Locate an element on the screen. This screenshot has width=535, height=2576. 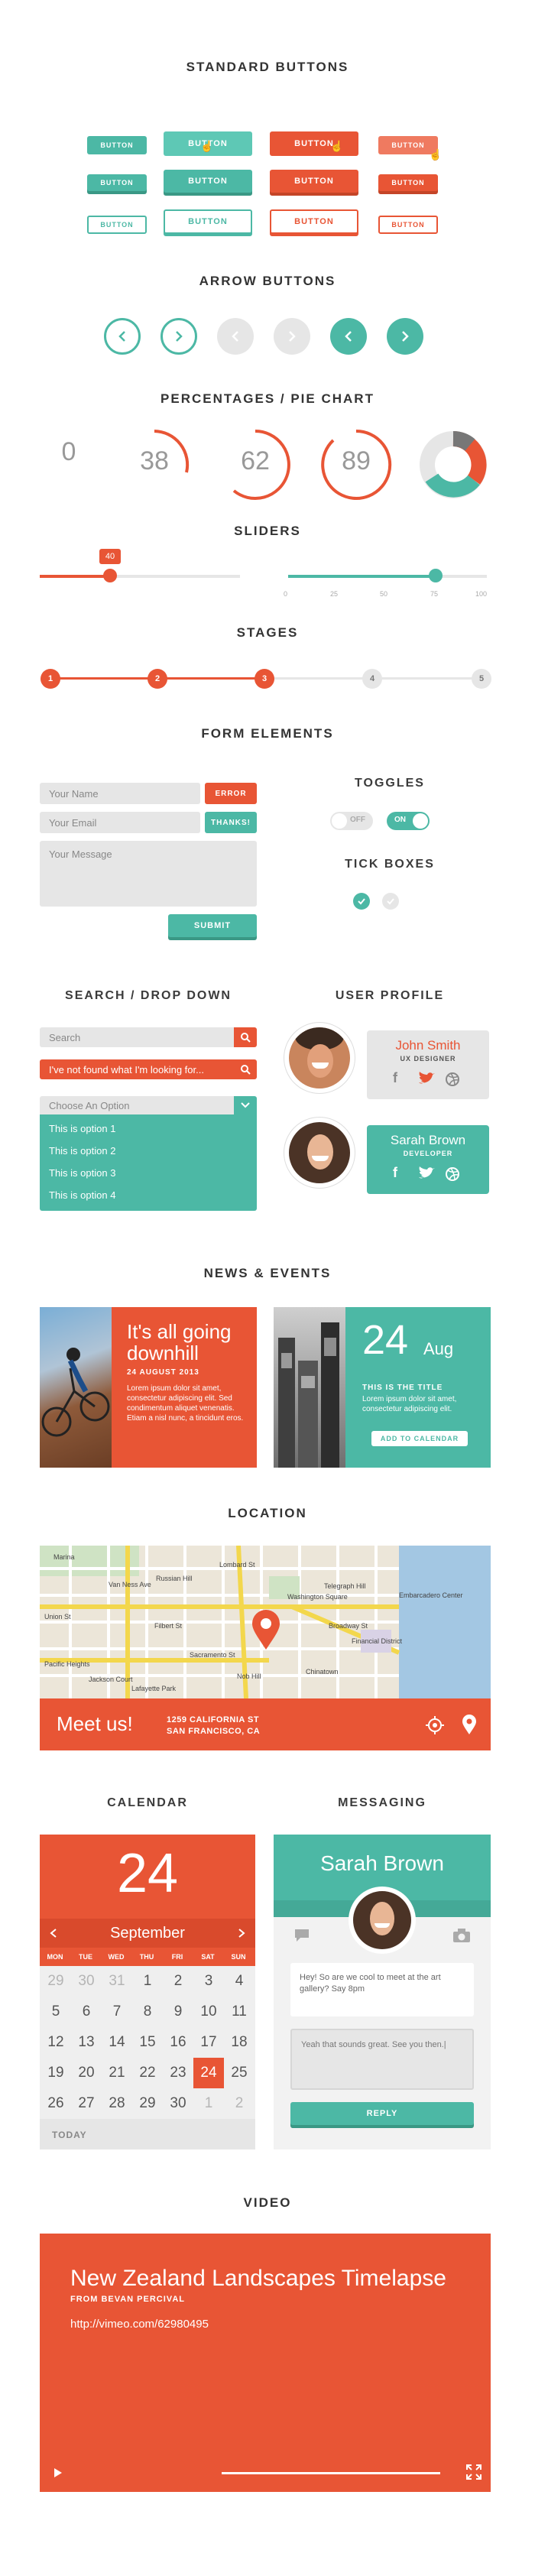
stage-4: 4 is located at coordinates (372, 679).